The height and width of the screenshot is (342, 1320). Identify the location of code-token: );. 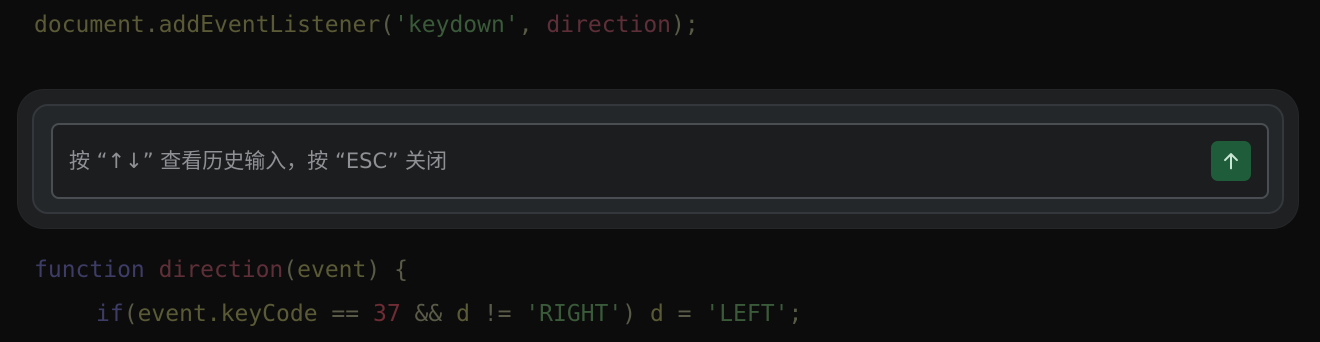
(685, 25).